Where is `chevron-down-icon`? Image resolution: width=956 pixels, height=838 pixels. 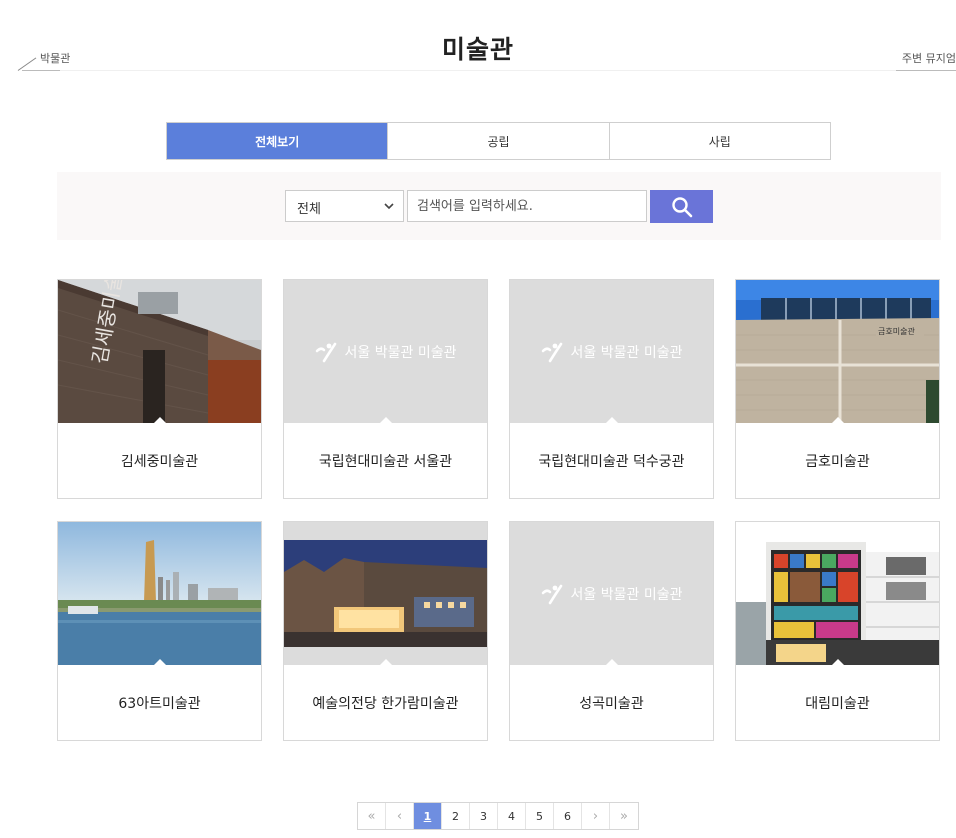
chevron-down-icon is located at coordinates (389, 206).